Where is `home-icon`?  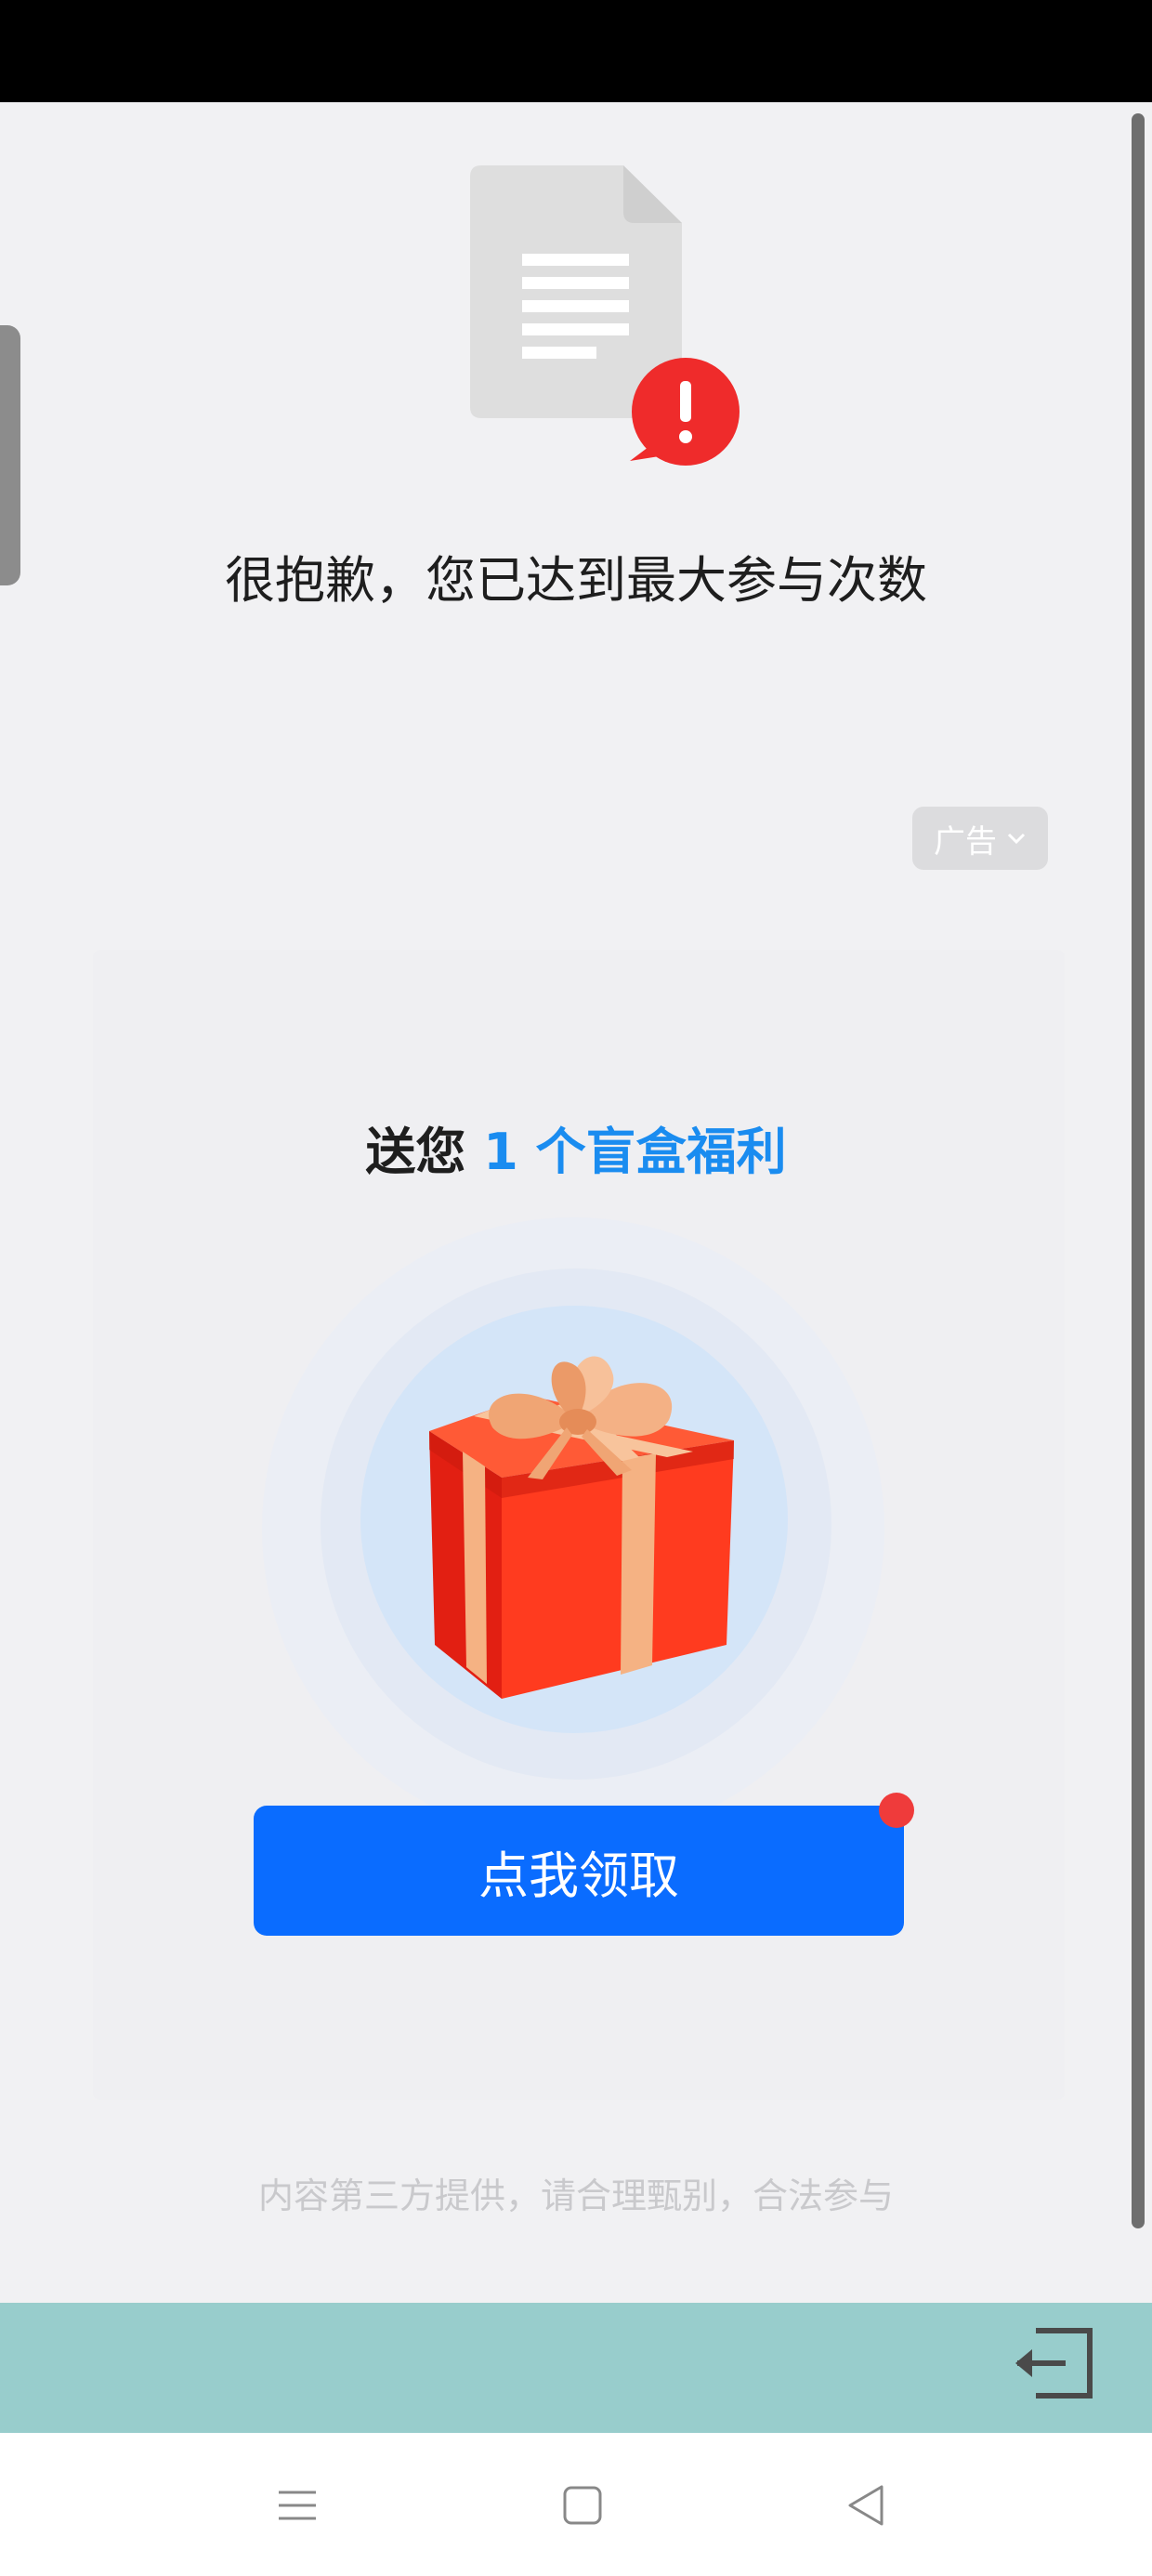
home-icon is located at coordinates (582, 2505).